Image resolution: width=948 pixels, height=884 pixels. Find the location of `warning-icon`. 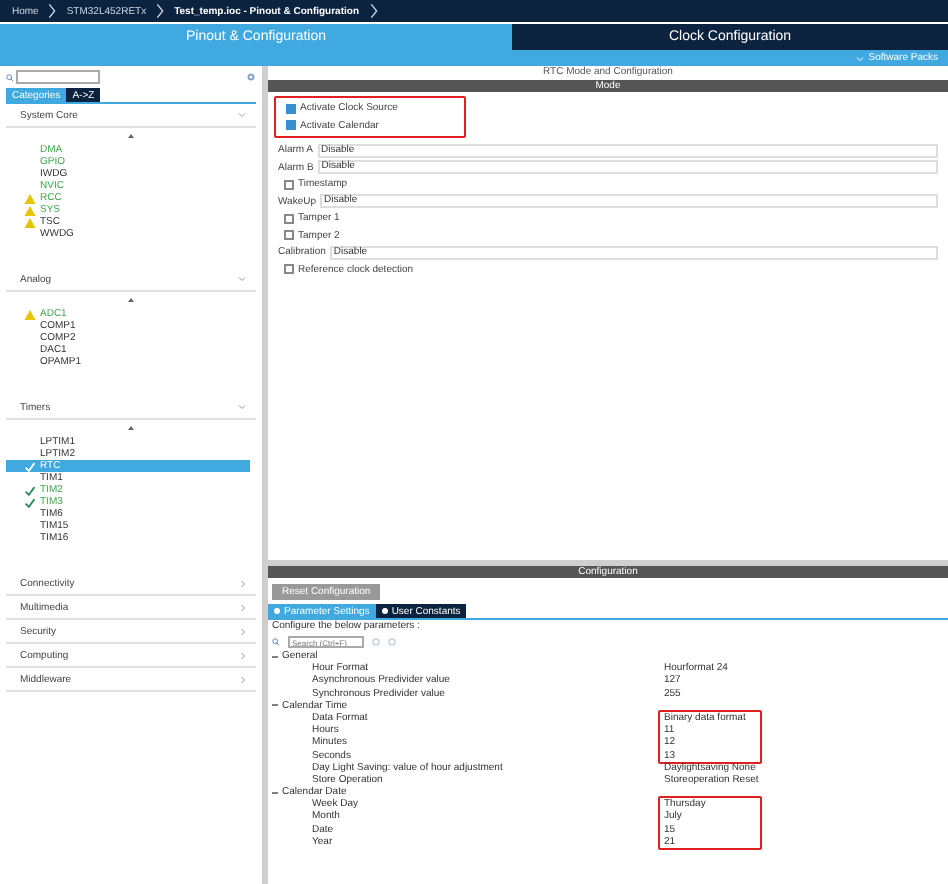

warning-icon is located at coordinates (30, 314).